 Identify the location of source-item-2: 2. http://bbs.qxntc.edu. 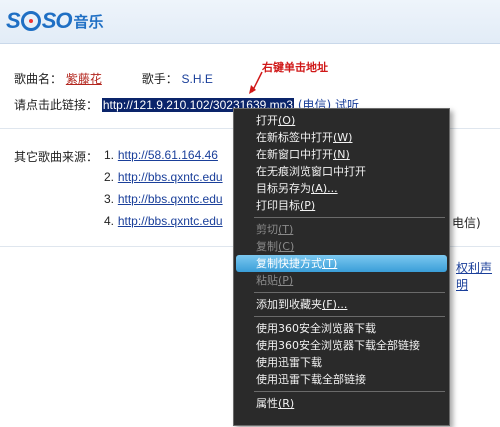
(163, 177).